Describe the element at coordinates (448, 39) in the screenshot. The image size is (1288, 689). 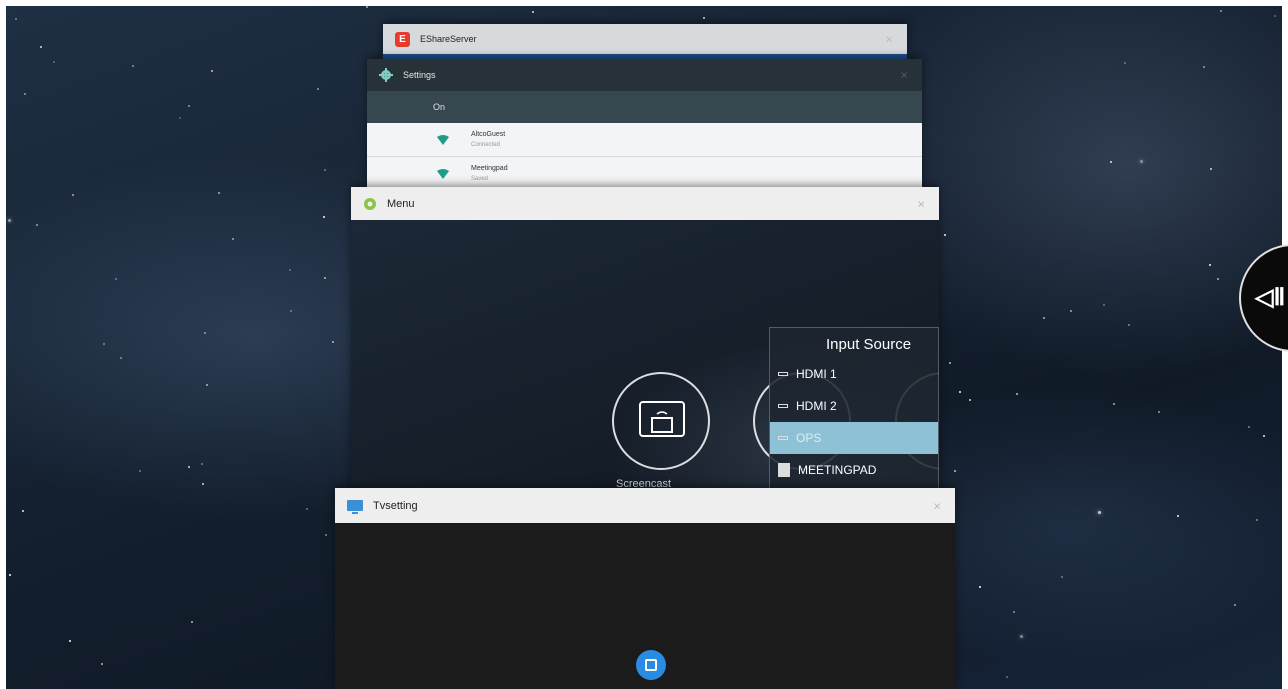
I see `card-title: EShareServer` at that location.